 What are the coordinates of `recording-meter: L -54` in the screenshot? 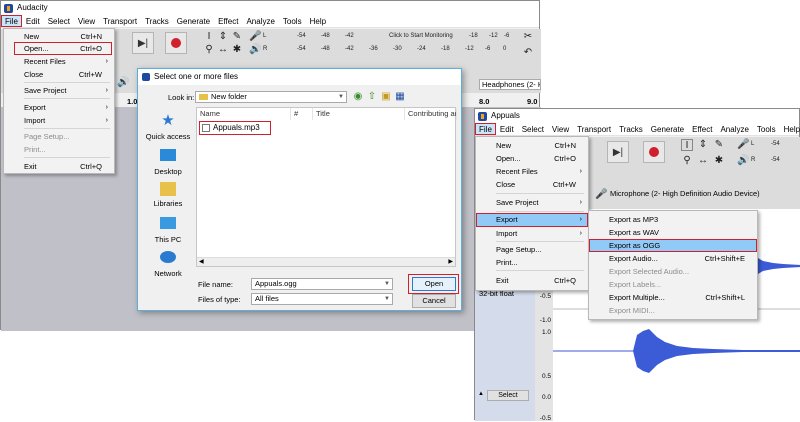 It's located at (775, 144).